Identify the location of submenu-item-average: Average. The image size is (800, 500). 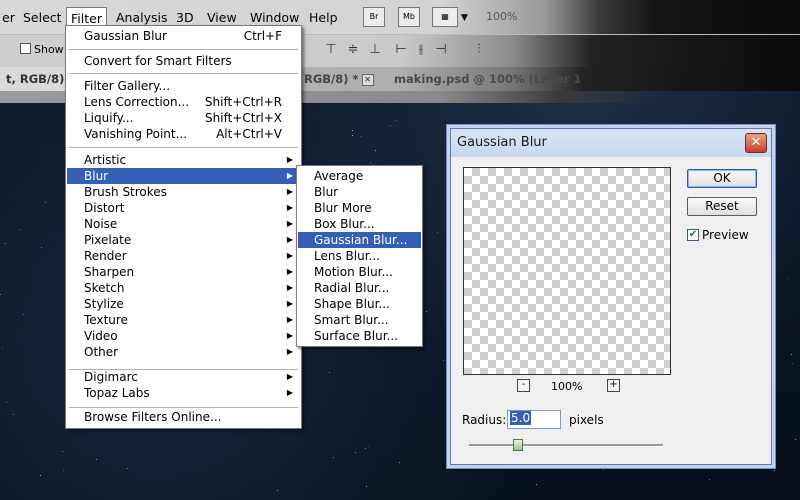
(359, 176).